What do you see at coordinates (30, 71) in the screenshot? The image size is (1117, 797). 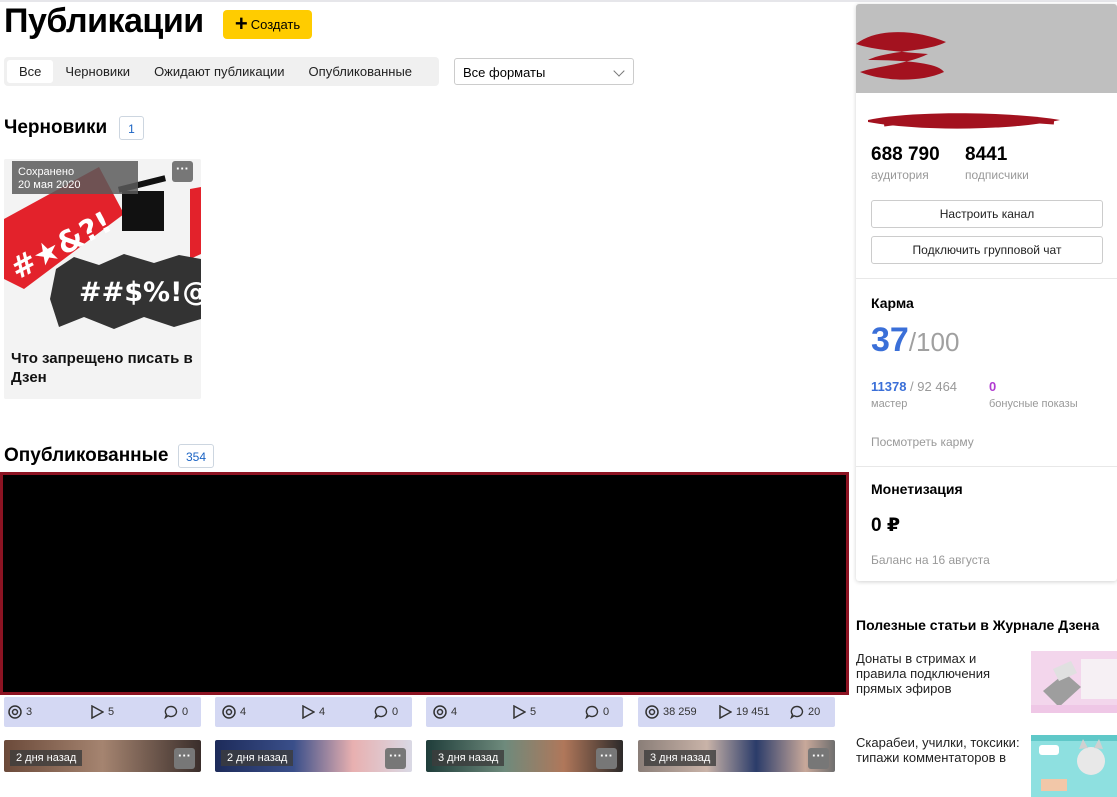 I see `tab-all: Все` at bounding box center [30, 71].